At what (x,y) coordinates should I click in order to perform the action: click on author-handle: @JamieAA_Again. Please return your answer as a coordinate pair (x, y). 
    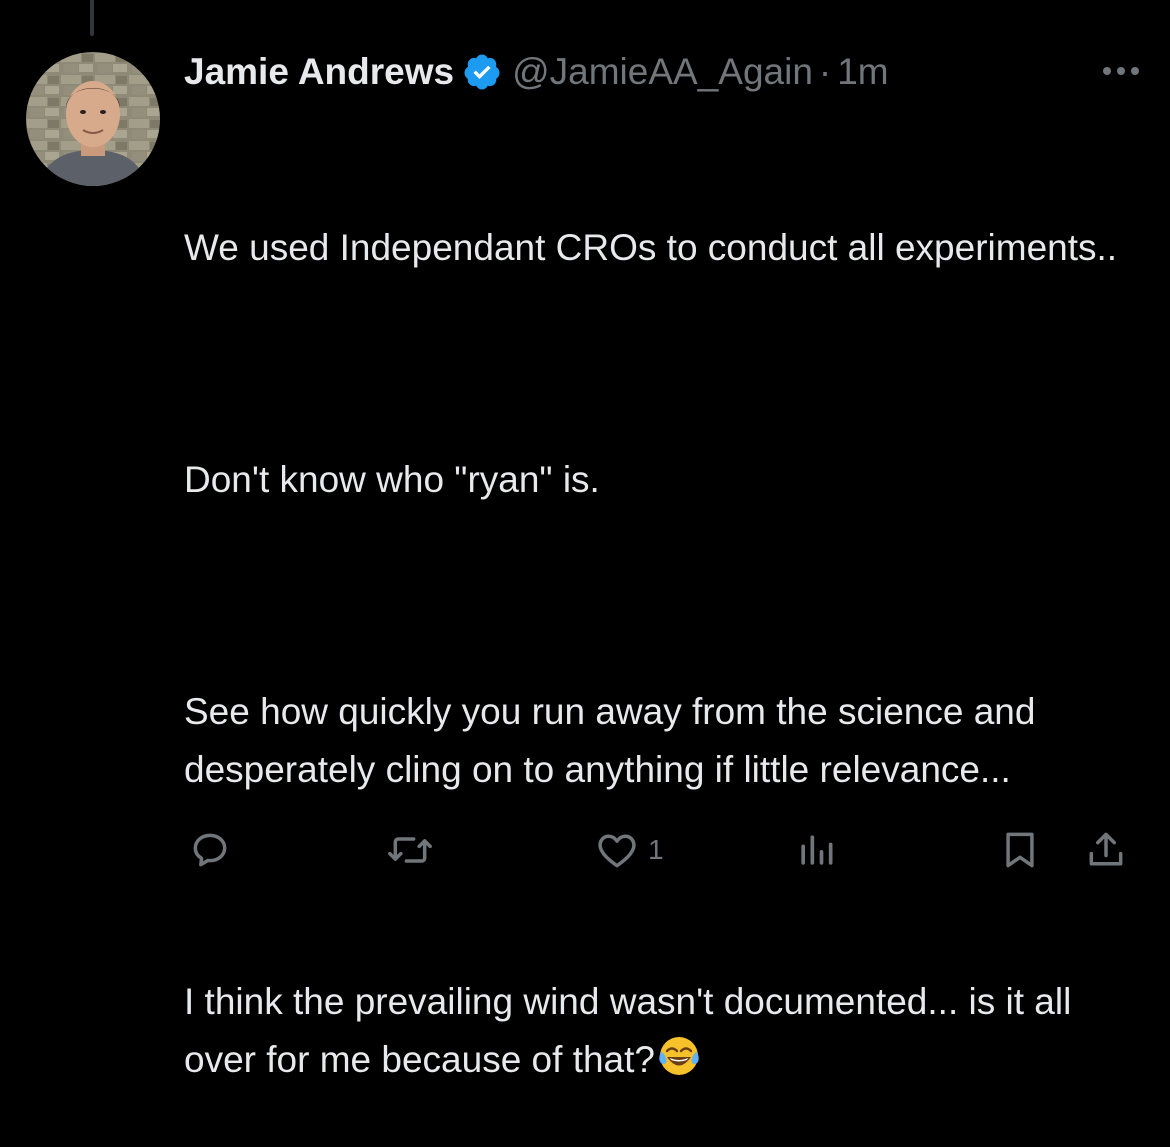
    Looking at the image, I should click on (662, 72).